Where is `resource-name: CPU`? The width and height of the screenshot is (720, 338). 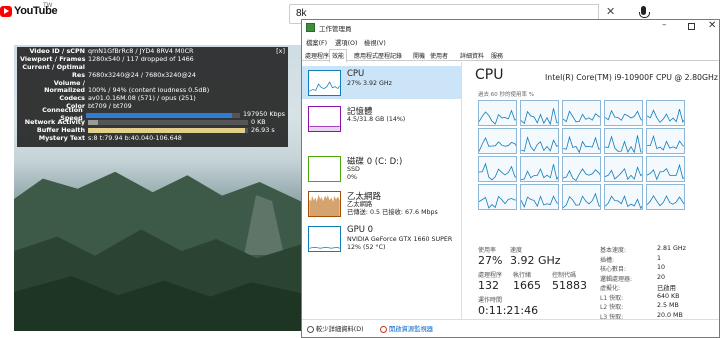 resource-name: CPU is located at coordinates (356, 74).